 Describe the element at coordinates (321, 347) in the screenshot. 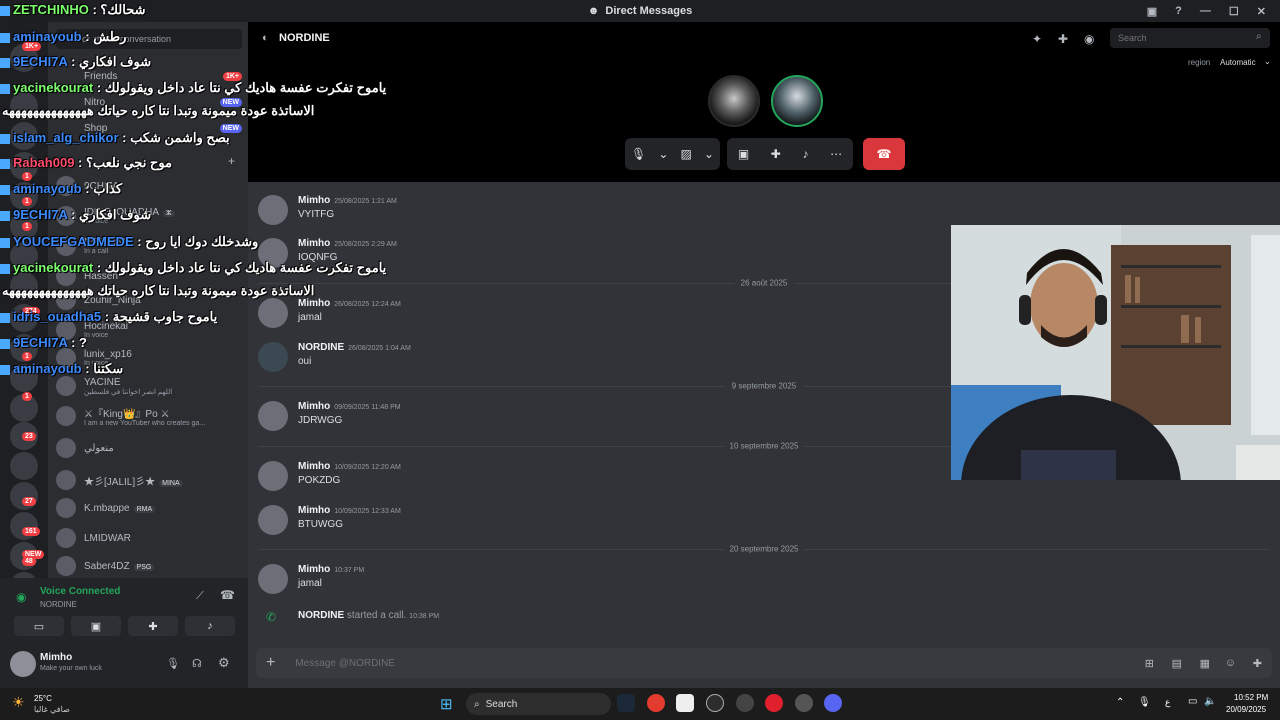

I see `message-author: NORDINE` at that location.